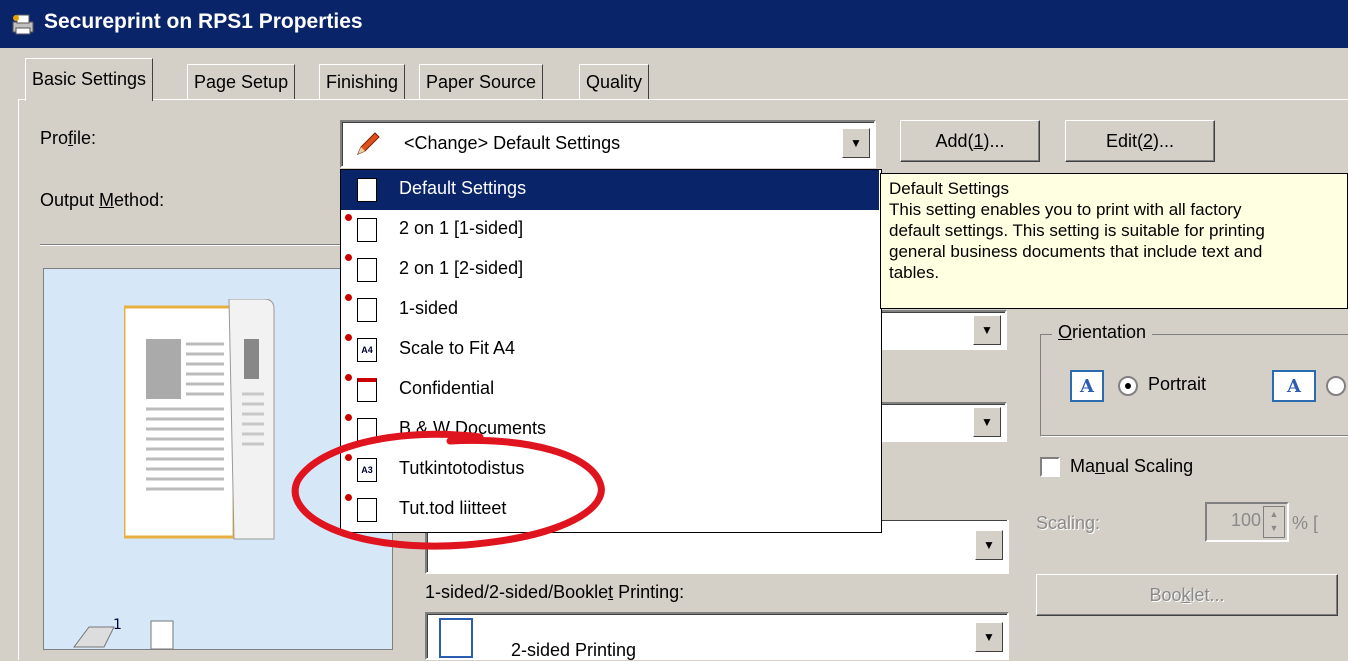  What do you see at coordinates (362, 81) in the screenshot?
I see `tab-finishing: Finishing` at bounding box center [362, 81].